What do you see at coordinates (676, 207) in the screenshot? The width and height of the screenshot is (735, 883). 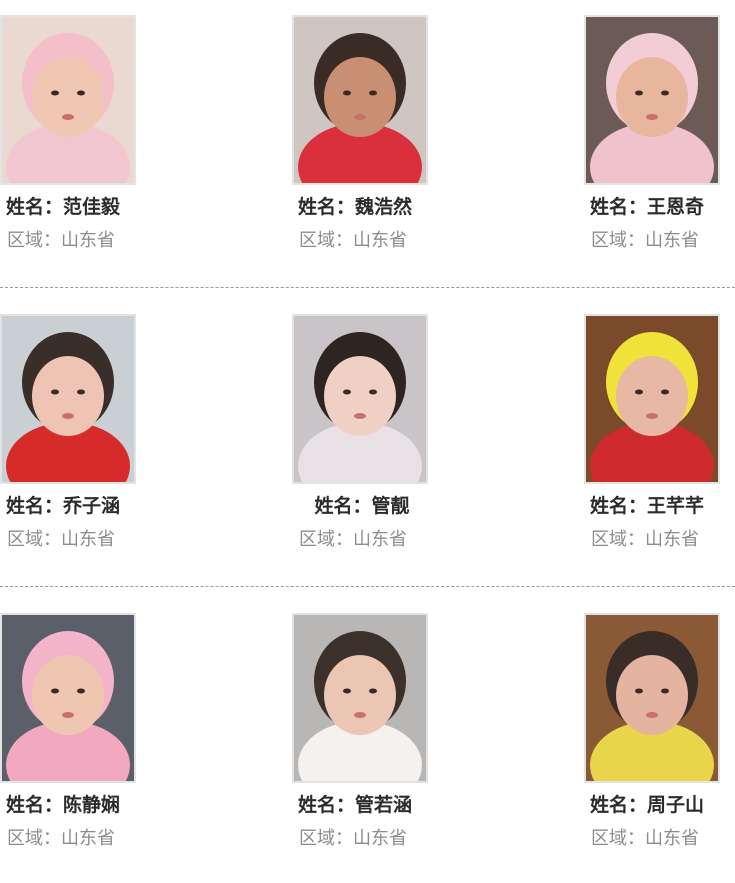 I see `child-name: 王恩奇` at bounding box center [676, 207].